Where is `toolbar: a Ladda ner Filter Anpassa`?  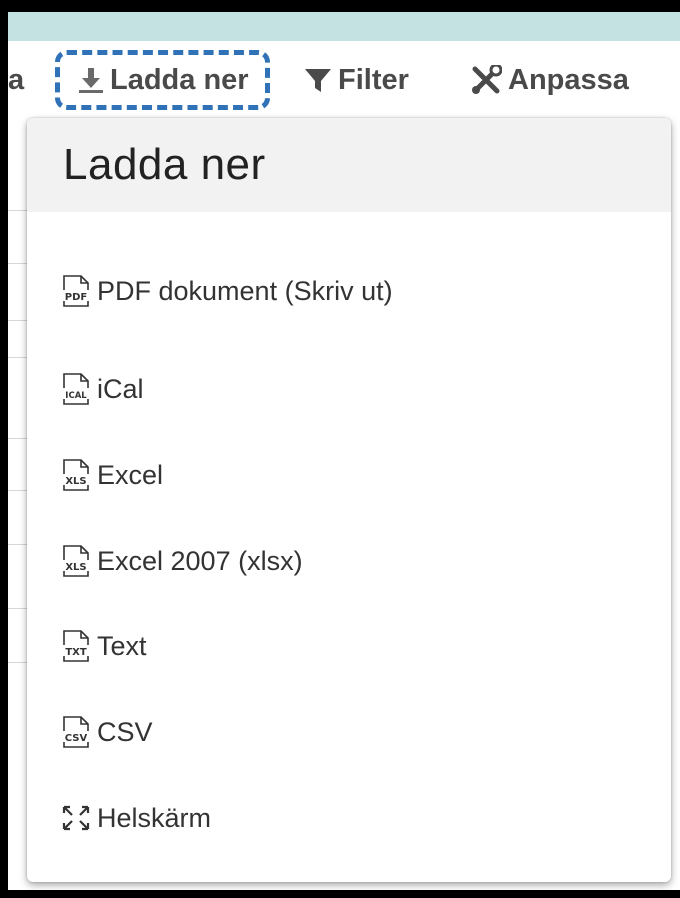
toolbar: a Ladda ner Filter Anpassa is located at coordinates (344, 80).